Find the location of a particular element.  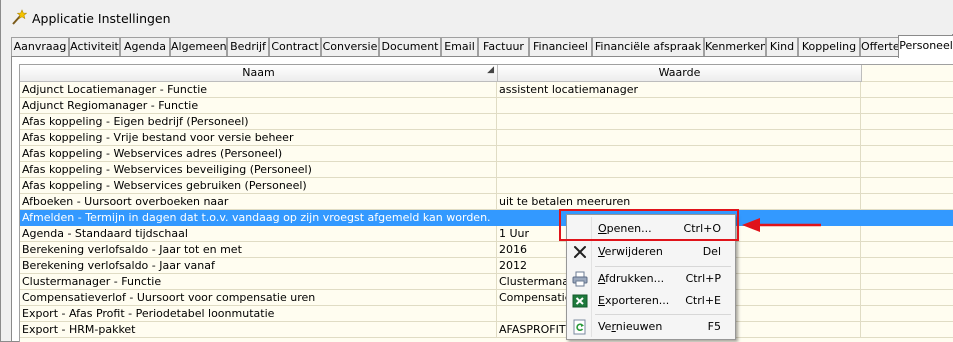

tab-bedrijf: Bedrijf is located at coordinates (248, 47).